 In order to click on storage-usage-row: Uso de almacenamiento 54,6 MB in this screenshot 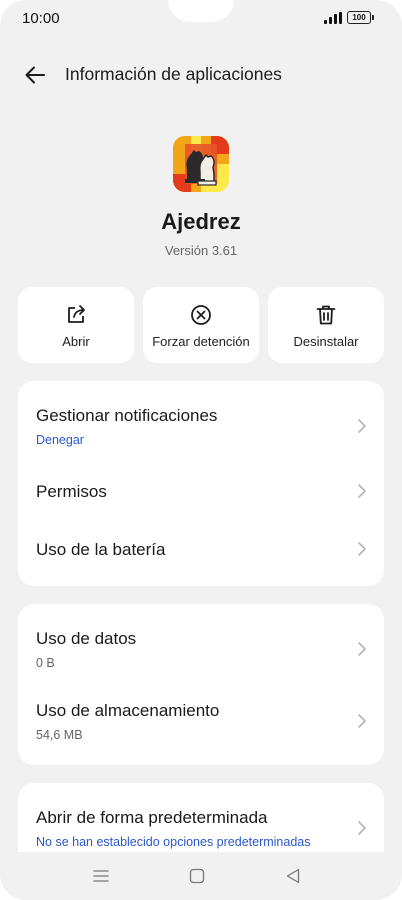, I will do `click(201, 724)`.